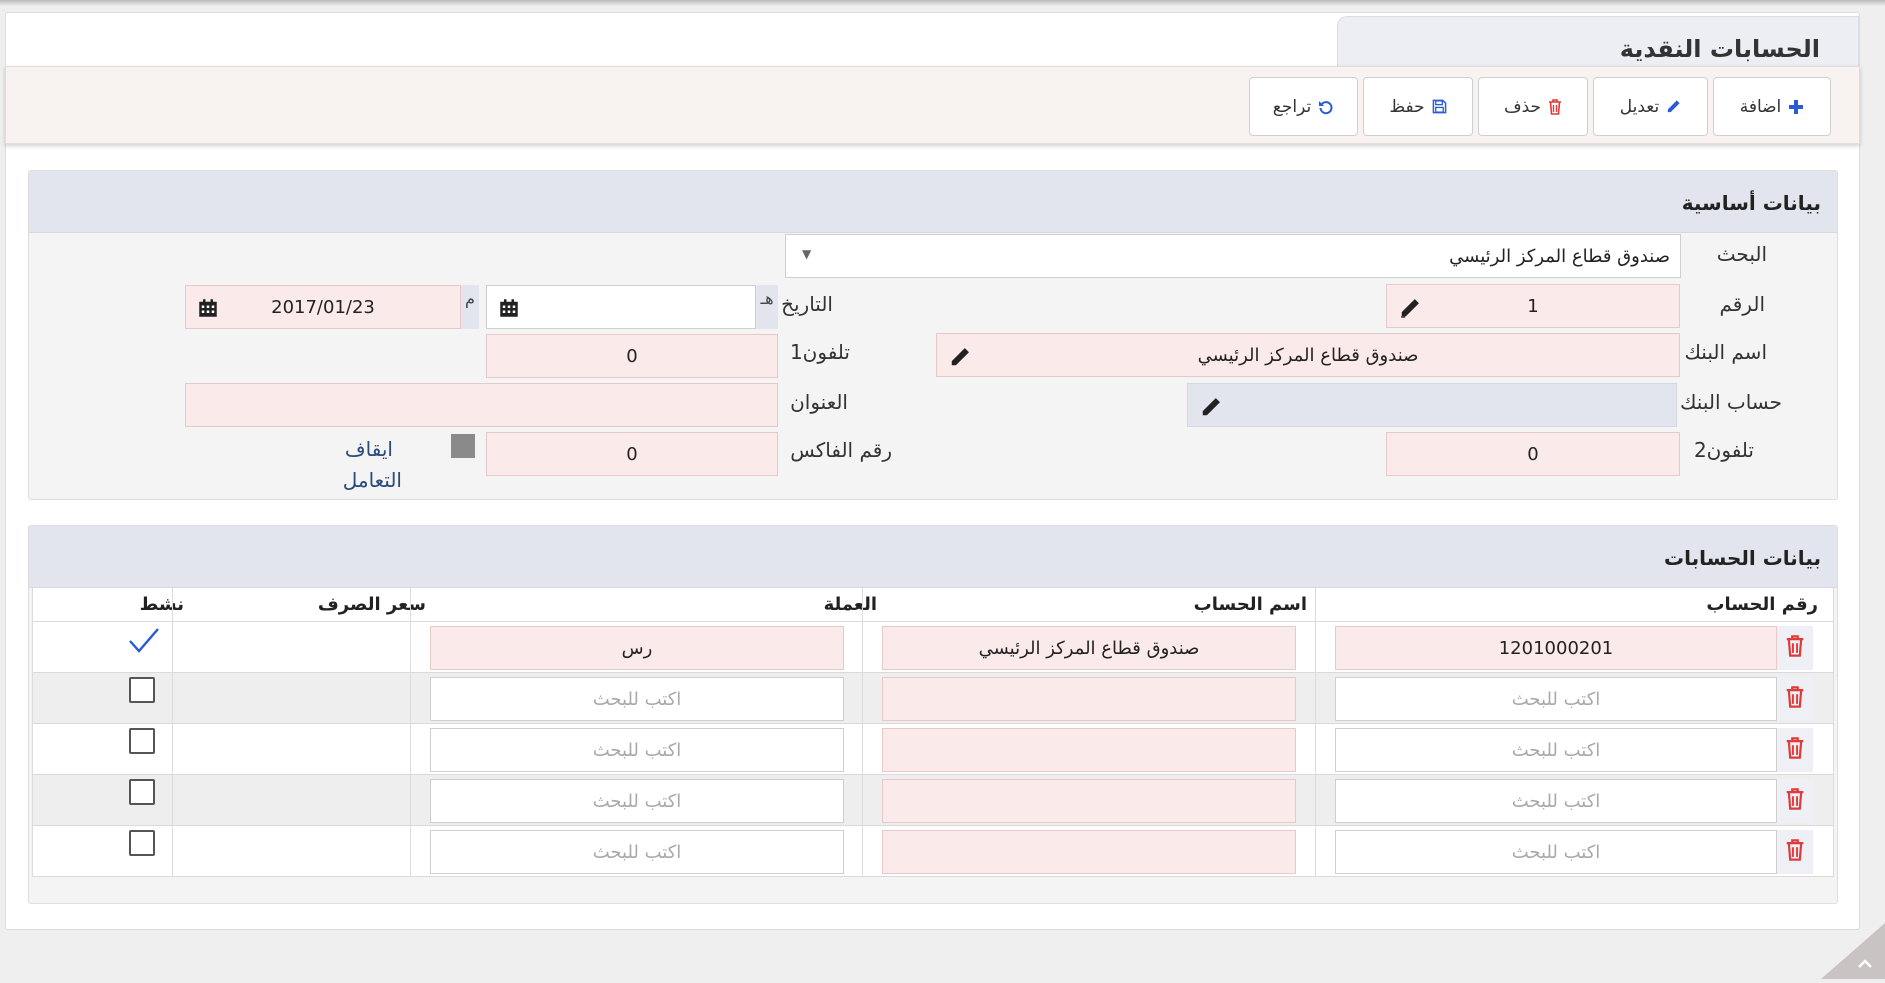  I want to click on number-value: 1, so click(1532, 306).